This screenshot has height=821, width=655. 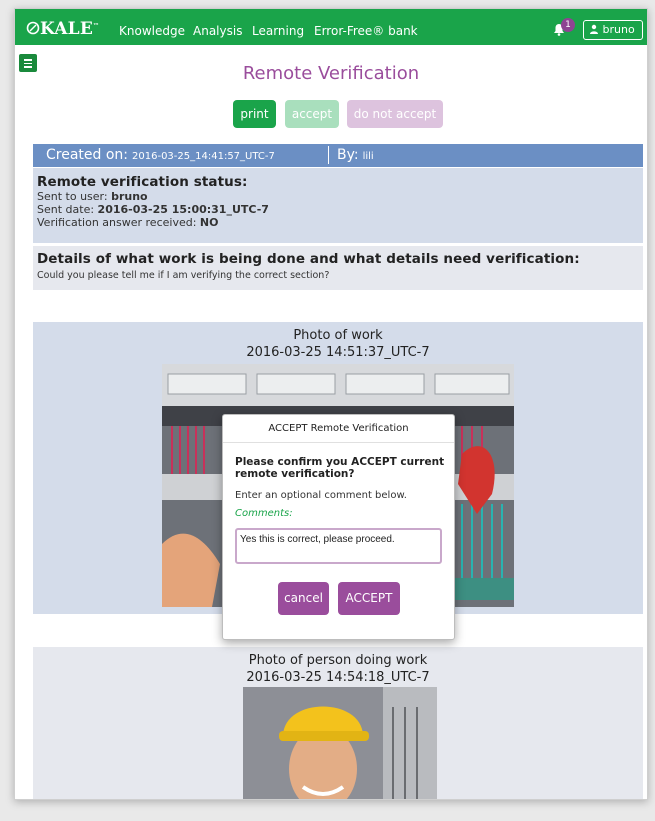 I want to click on created-by-label: By:, so click(x=348, y=155).